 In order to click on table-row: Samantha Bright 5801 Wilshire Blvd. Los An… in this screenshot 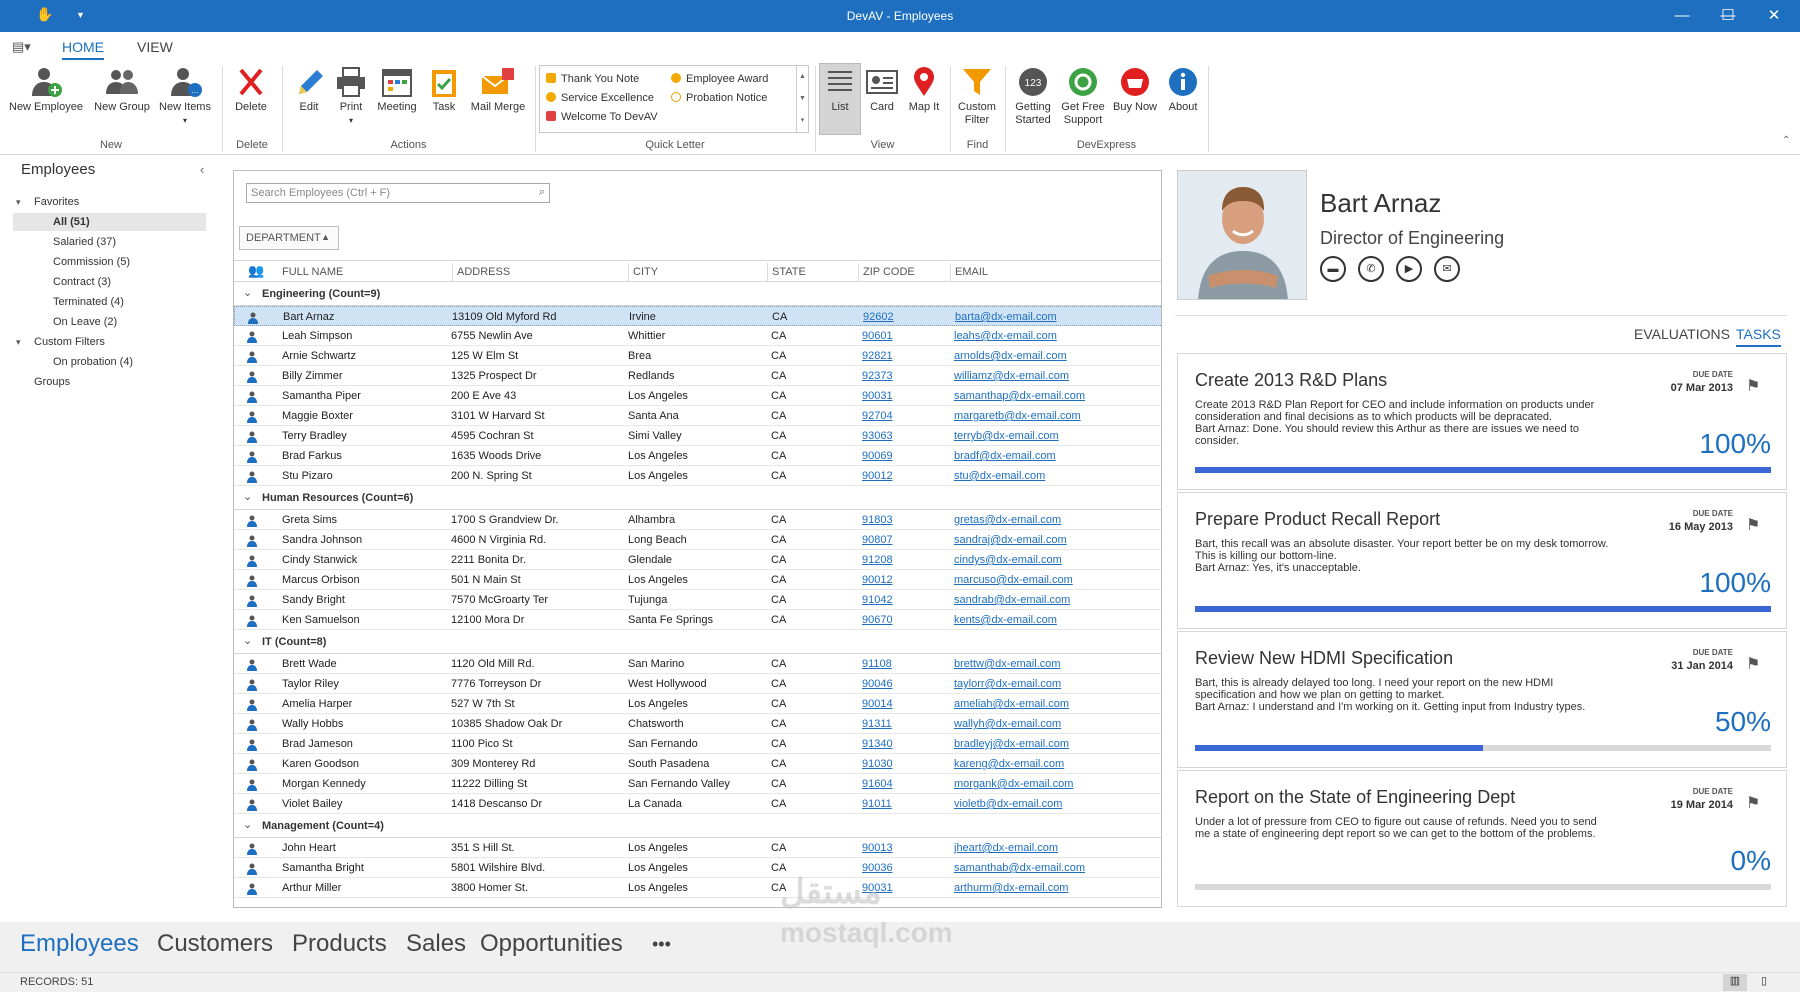, I will do `click(697, 868)`.